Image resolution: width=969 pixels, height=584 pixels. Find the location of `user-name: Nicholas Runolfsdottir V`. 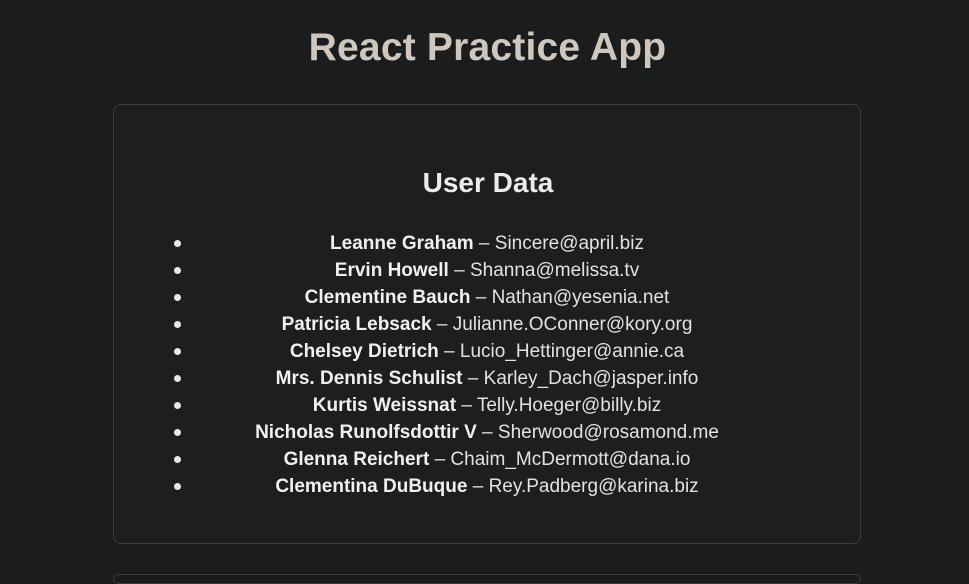

user-name: Nicholas Runolfsdottir V is located at coordinates (366, 432).